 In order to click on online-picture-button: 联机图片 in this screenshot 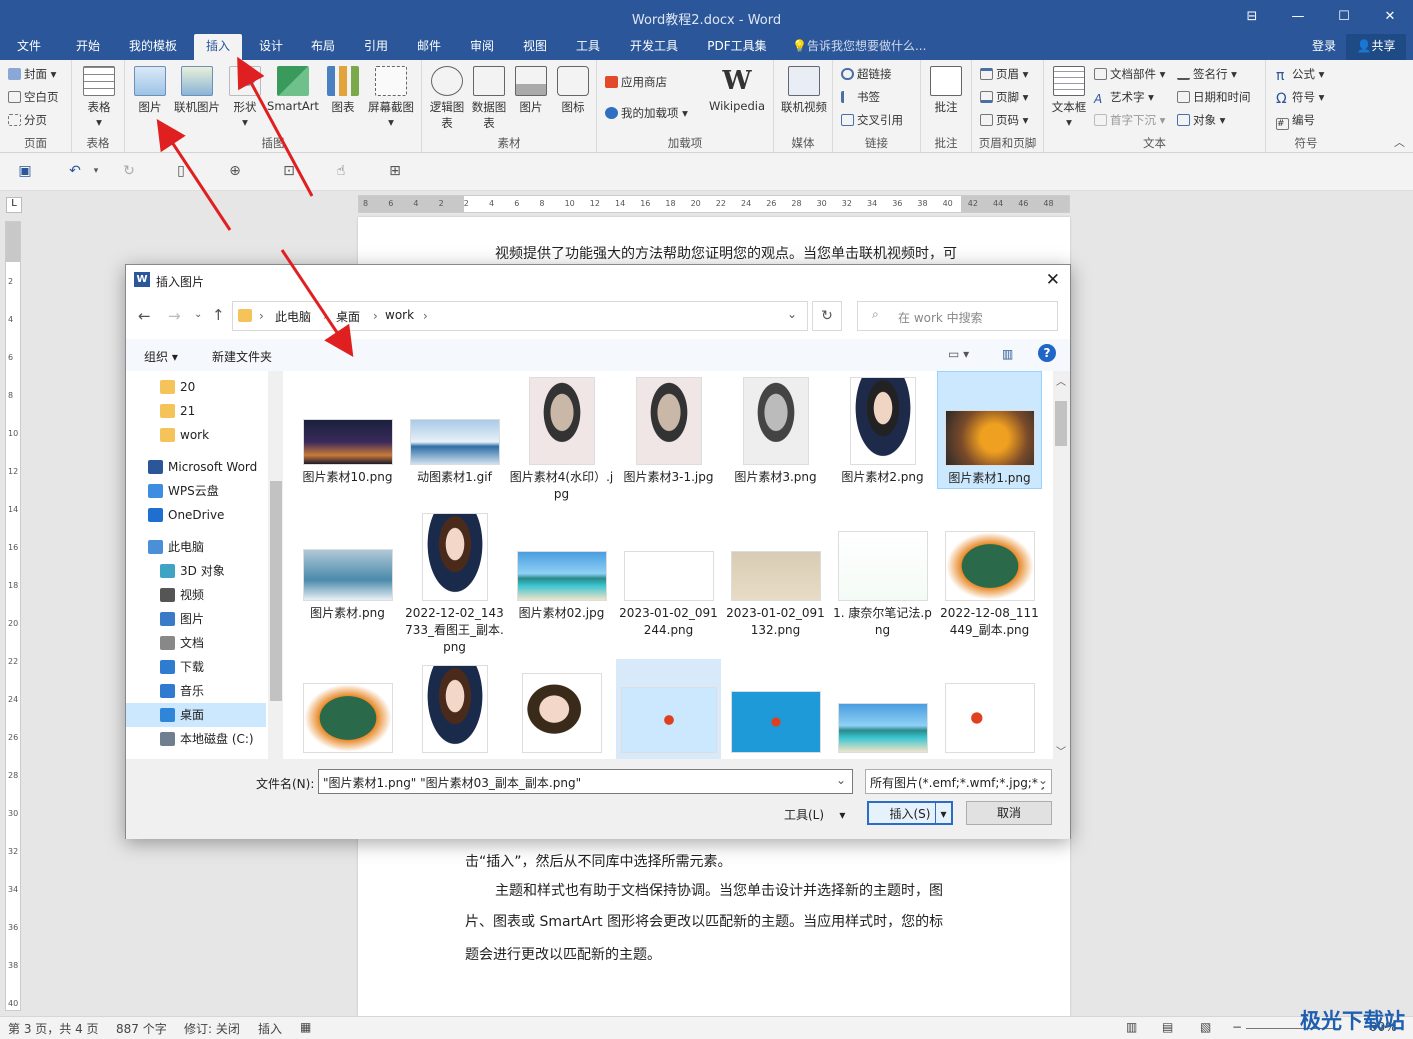, I will do `click(197, 90)`.